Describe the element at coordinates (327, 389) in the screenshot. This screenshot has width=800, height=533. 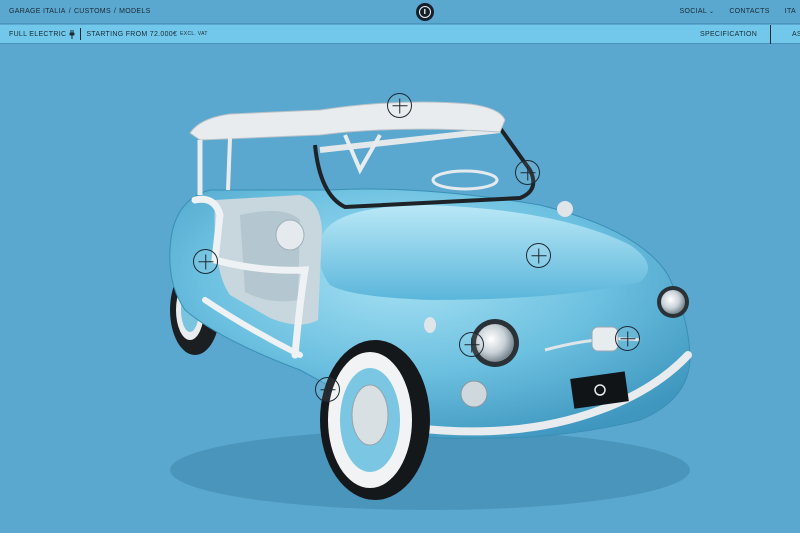
I see `hotspot-wheel` at that location.